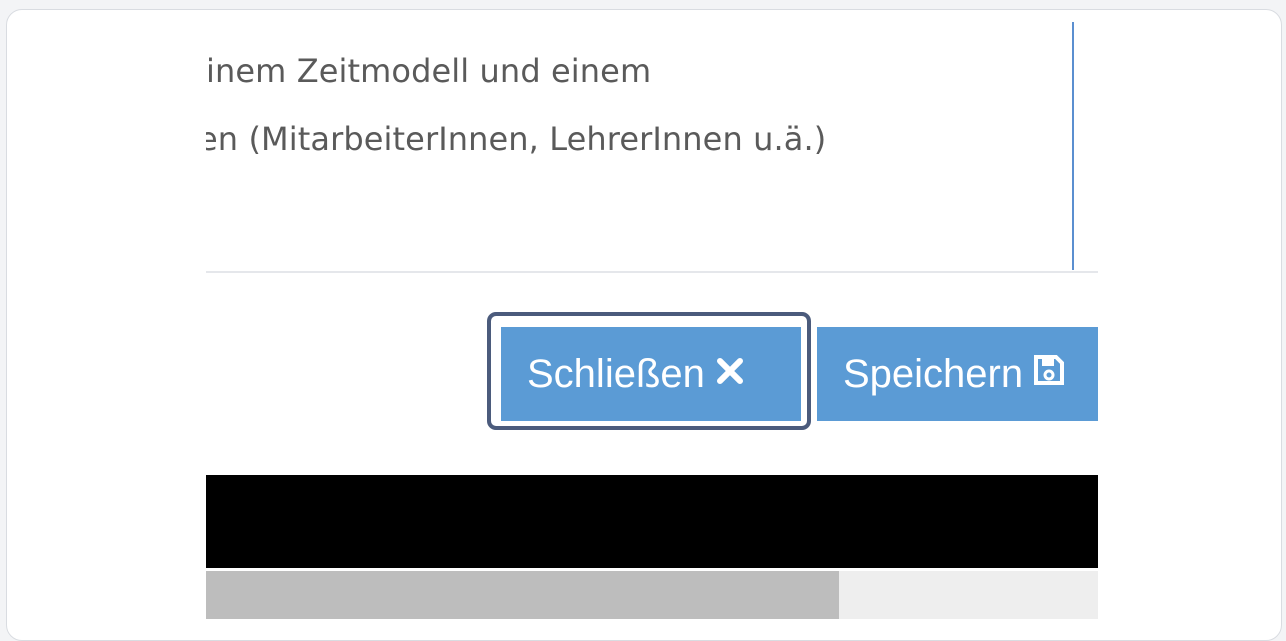  What do you see at coordinates (1049, 369) in the screenshot?
I see `floppy-disk-icon-svg` at bounding box center [1049, 369].